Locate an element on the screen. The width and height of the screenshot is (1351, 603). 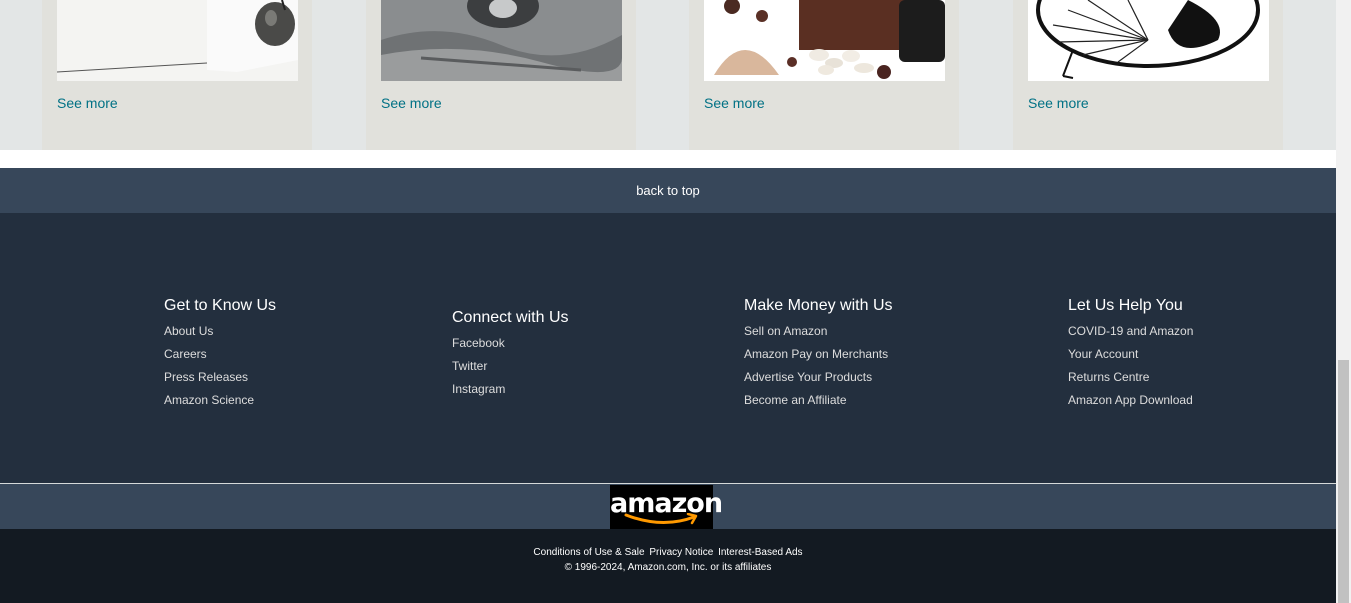
footer-link-about-us: About Us is located at coordinates (188, 331).